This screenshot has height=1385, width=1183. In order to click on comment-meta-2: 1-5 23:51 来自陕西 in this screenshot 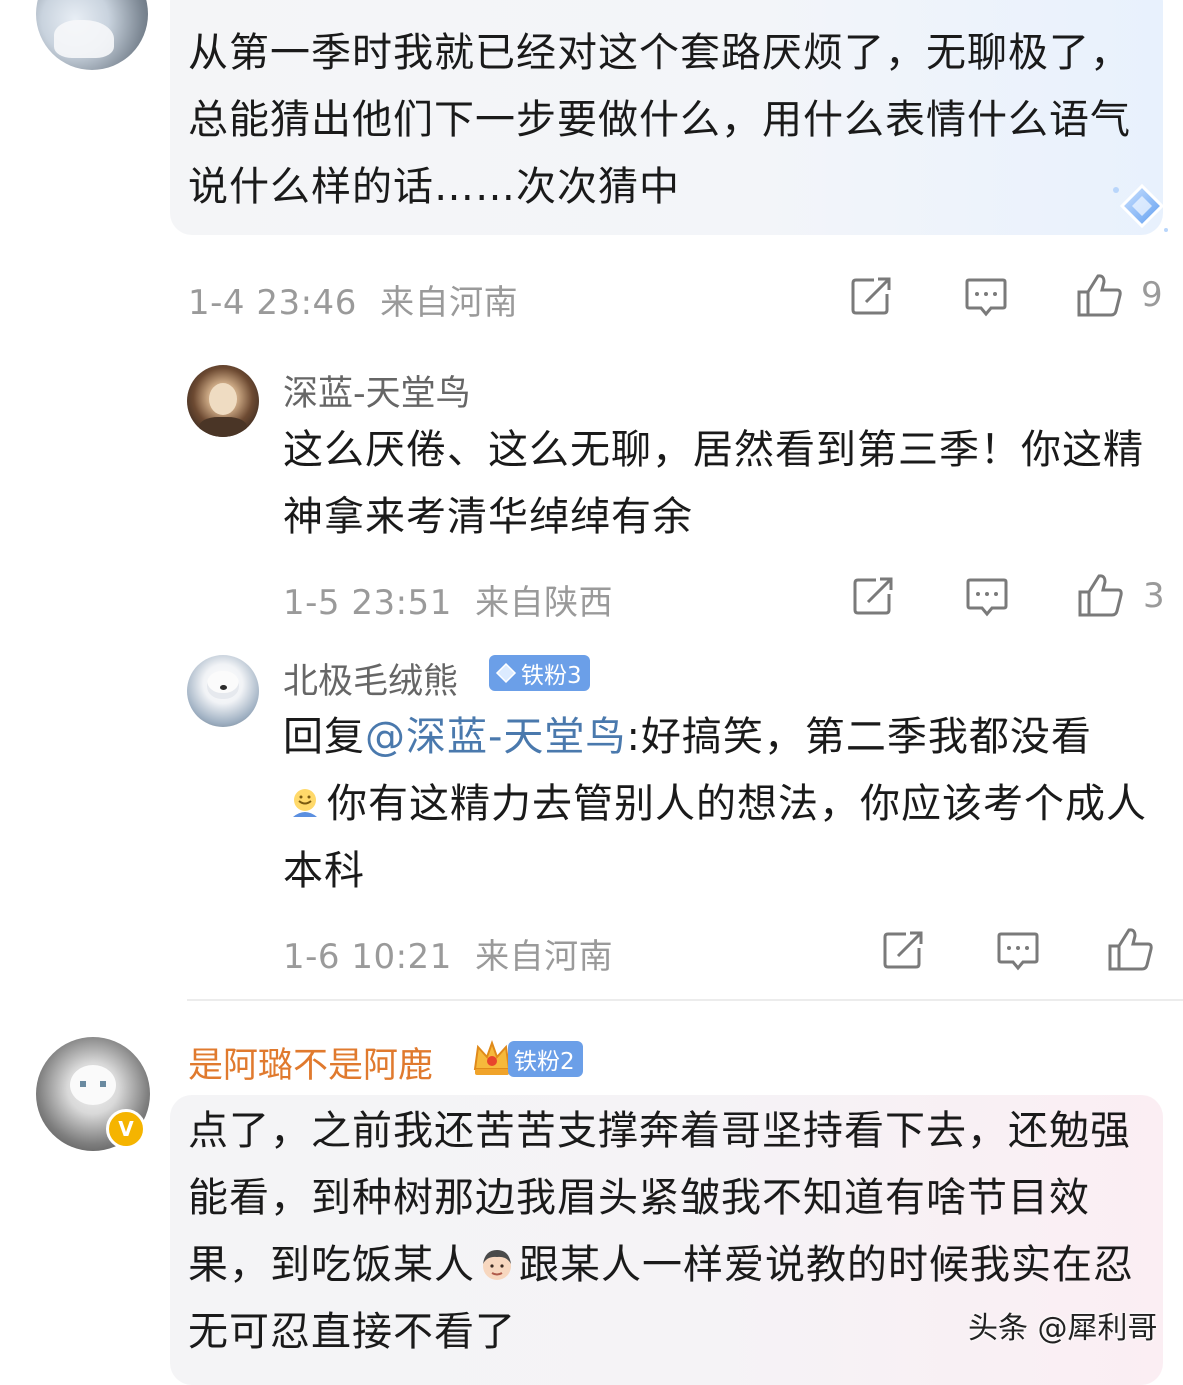, I will do `click(448, 599)`.